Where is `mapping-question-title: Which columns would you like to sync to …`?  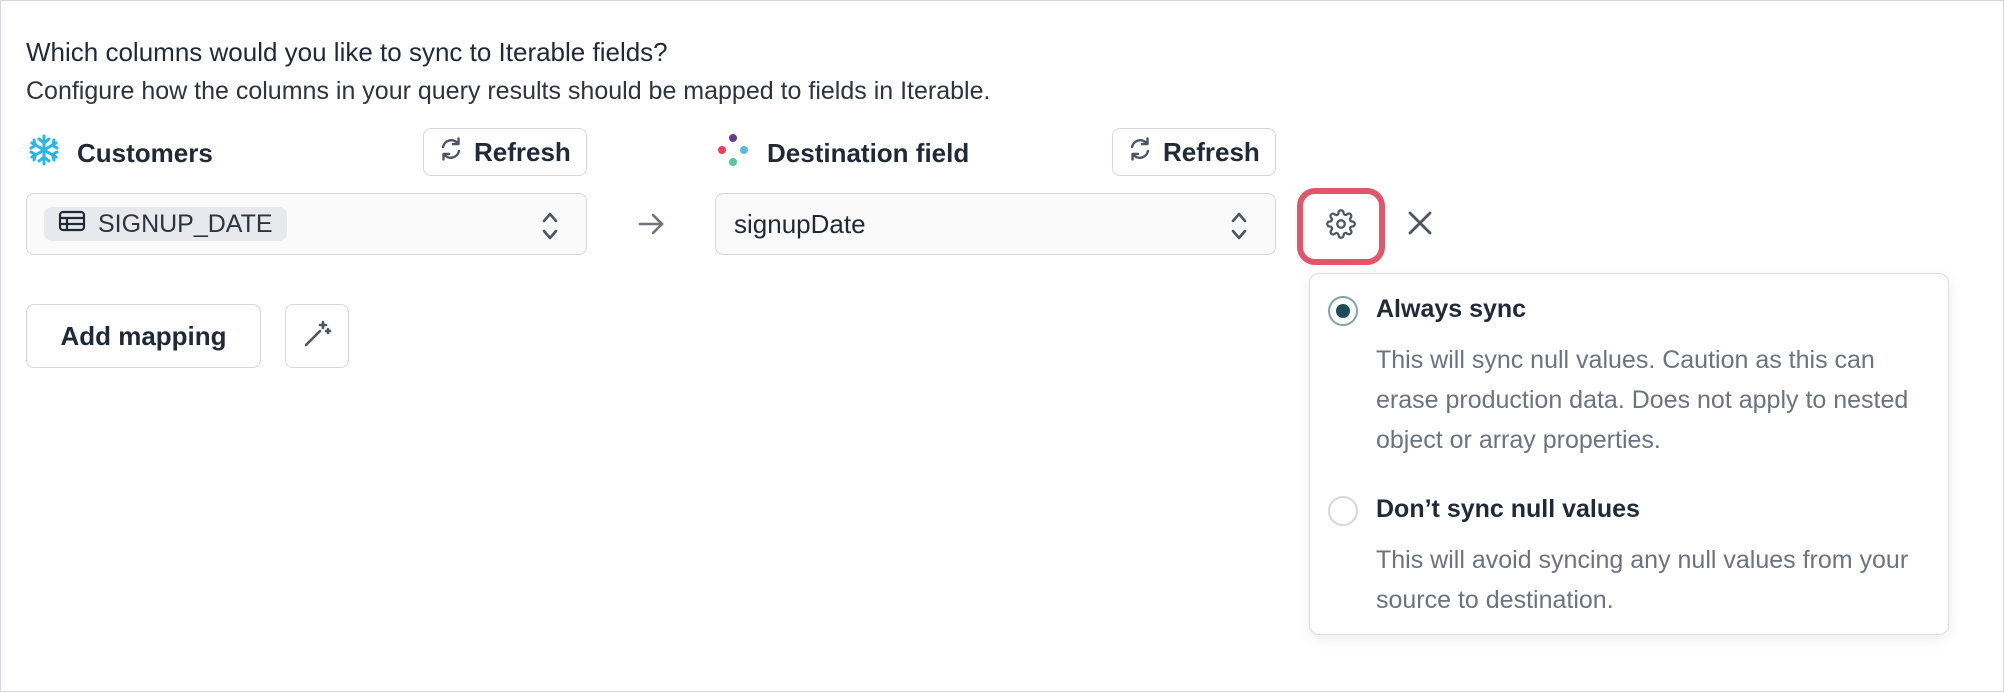 mapping-question-title: Which columns would you like to sync to … is located at coordinates (347, 52).